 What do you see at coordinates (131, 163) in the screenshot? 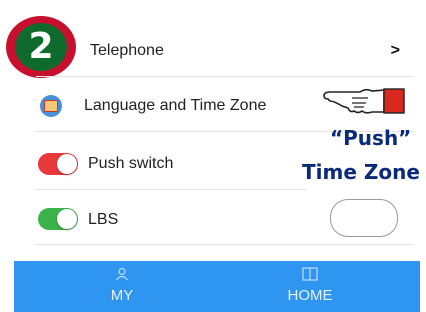
I see `push-label: Push switch` at bounding box center [131, 163].